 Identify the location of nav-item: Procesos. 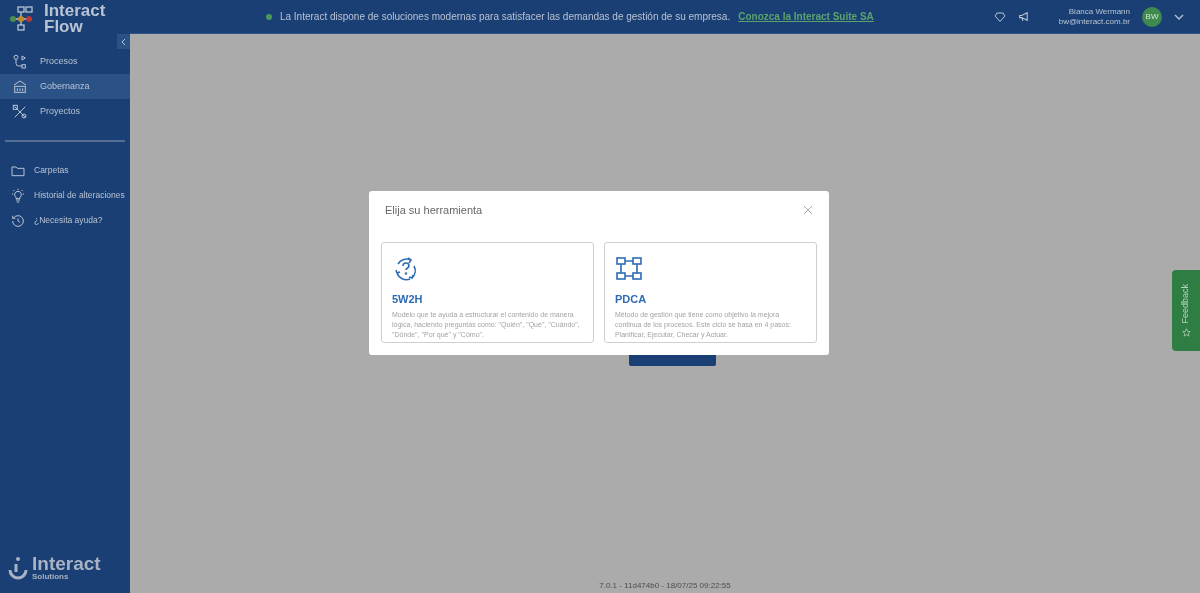
(65, 61).